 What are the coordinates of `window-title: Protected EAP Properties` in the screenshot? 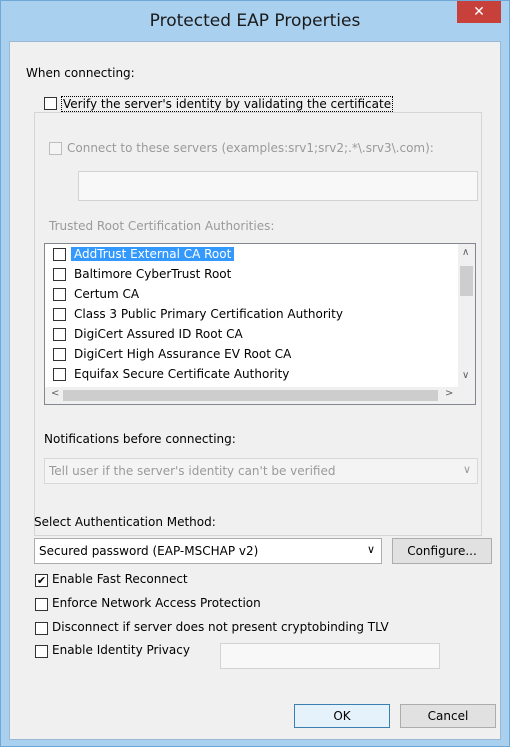 It's located at (255, 21).